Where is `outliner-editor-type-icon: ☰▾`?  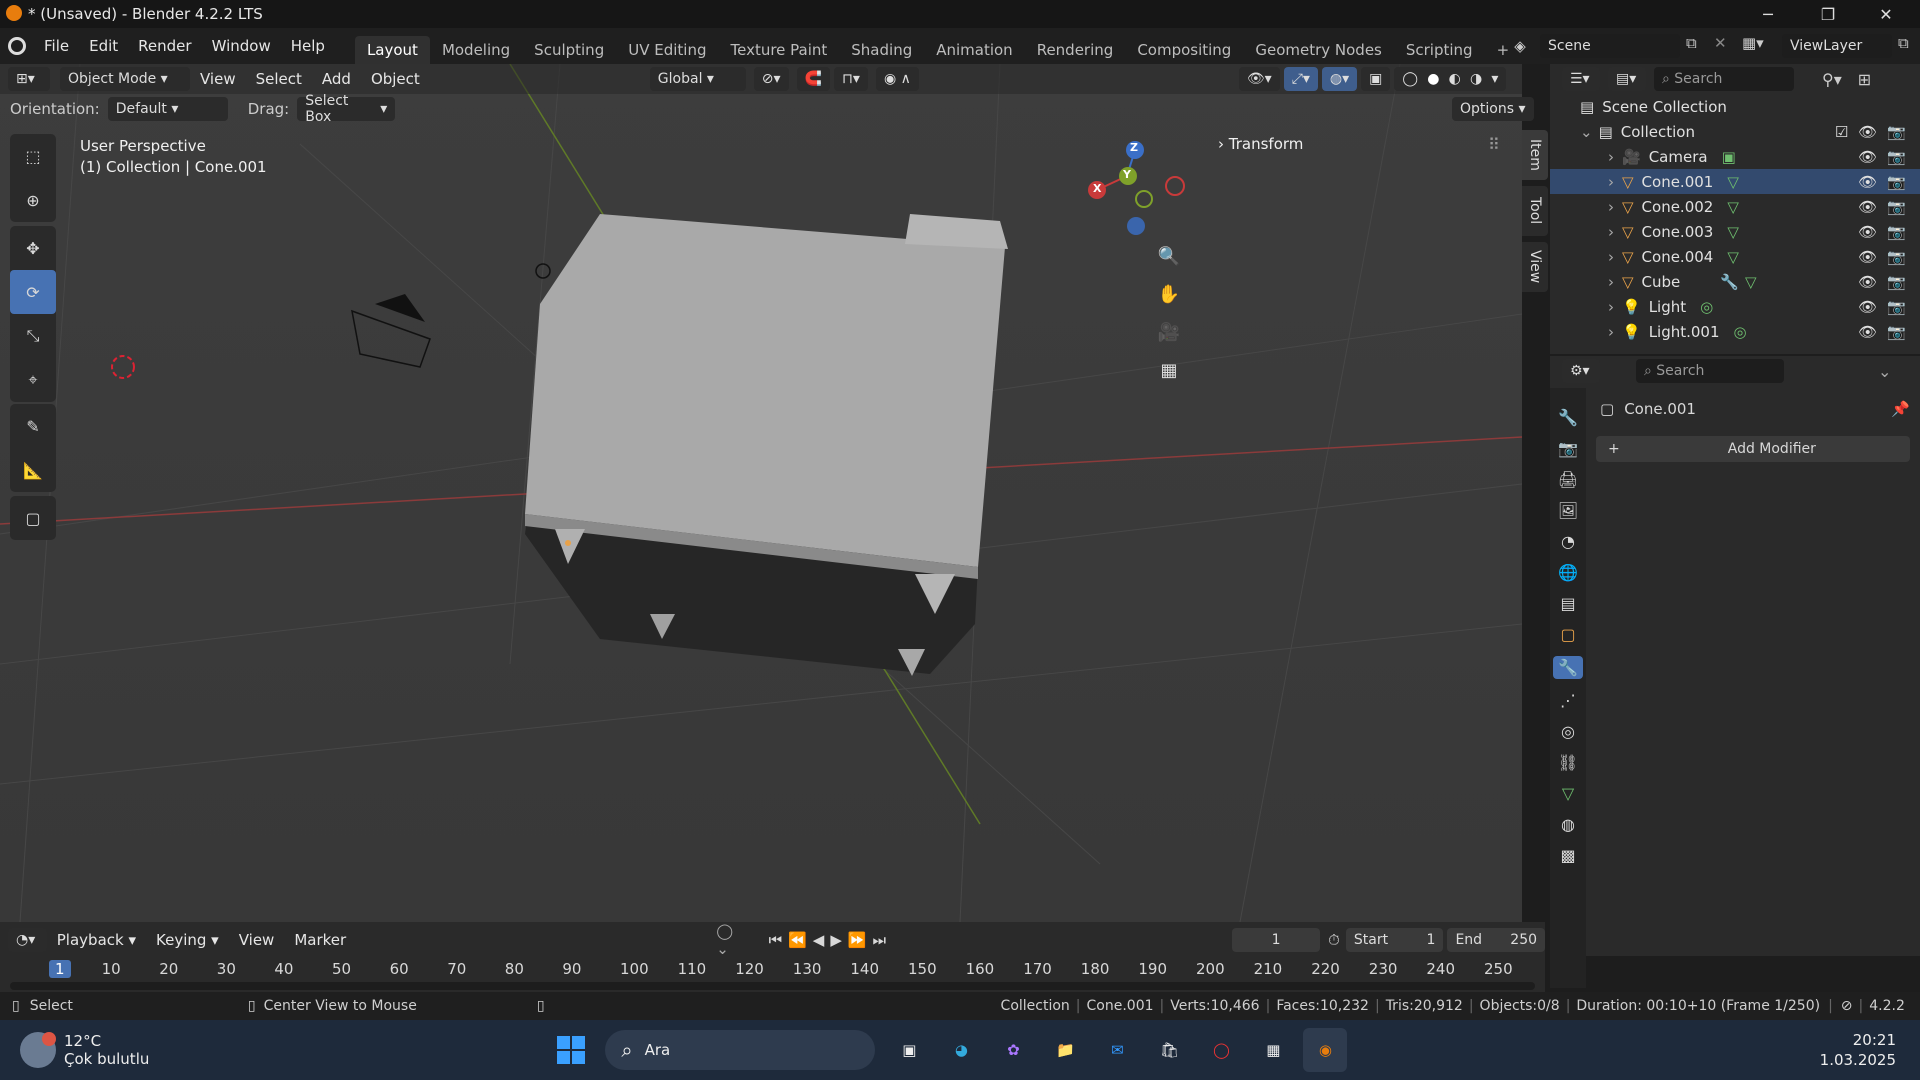 outliner-editor-type-icon: ☰▾ is located at coordinates (1581, 79).